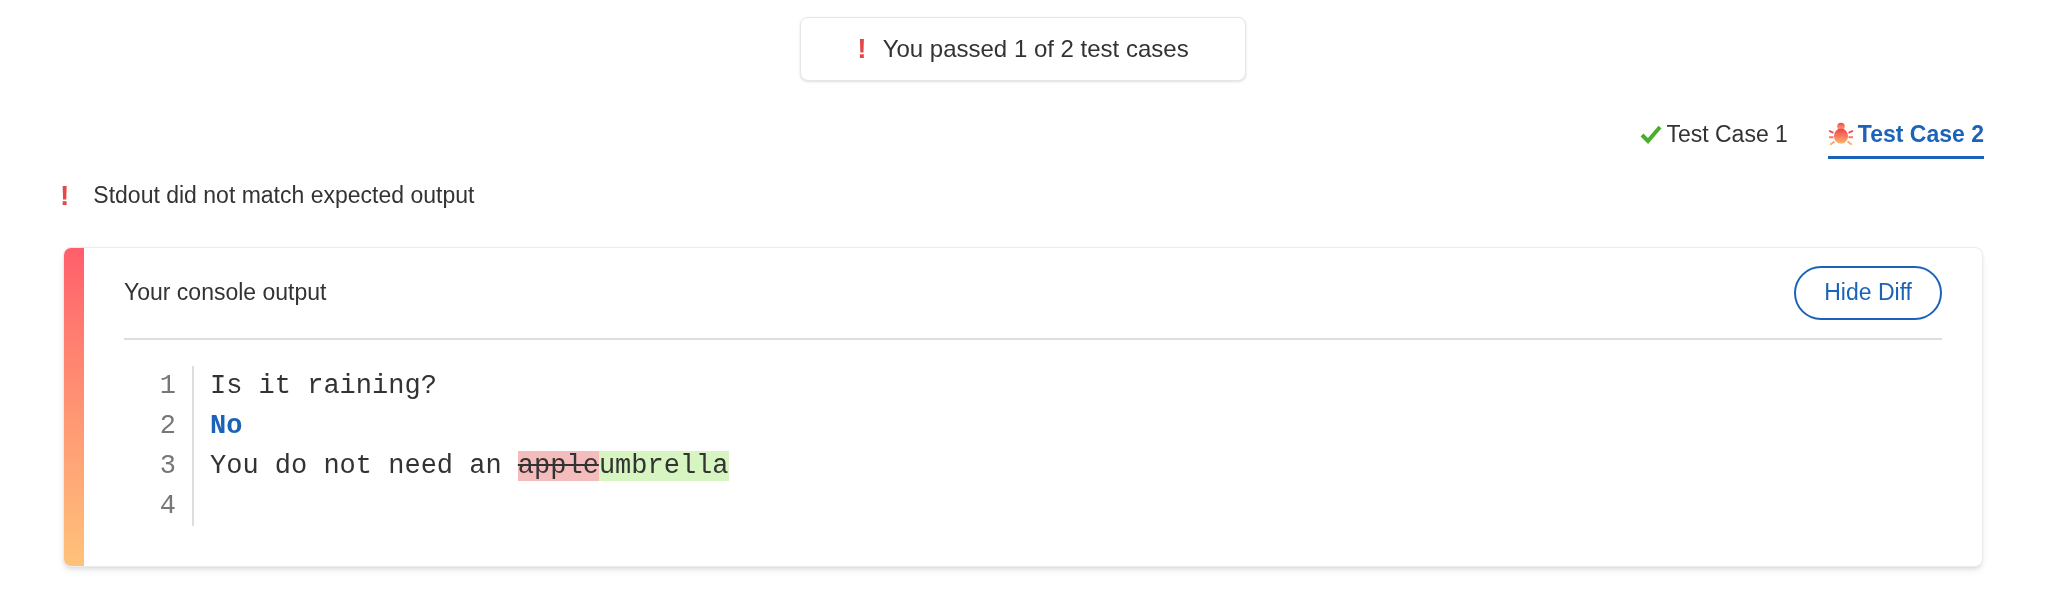  I want to click on added-text: umbrella, so click(663, 465).